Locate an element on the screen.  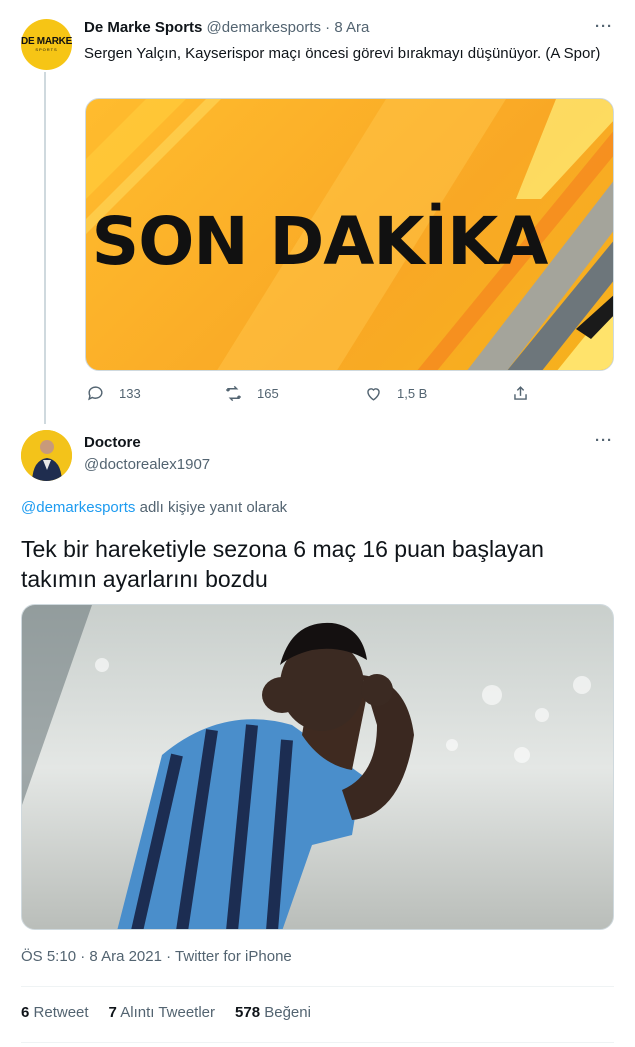
retweet-count: 165 is located at coordinates (268, 393).